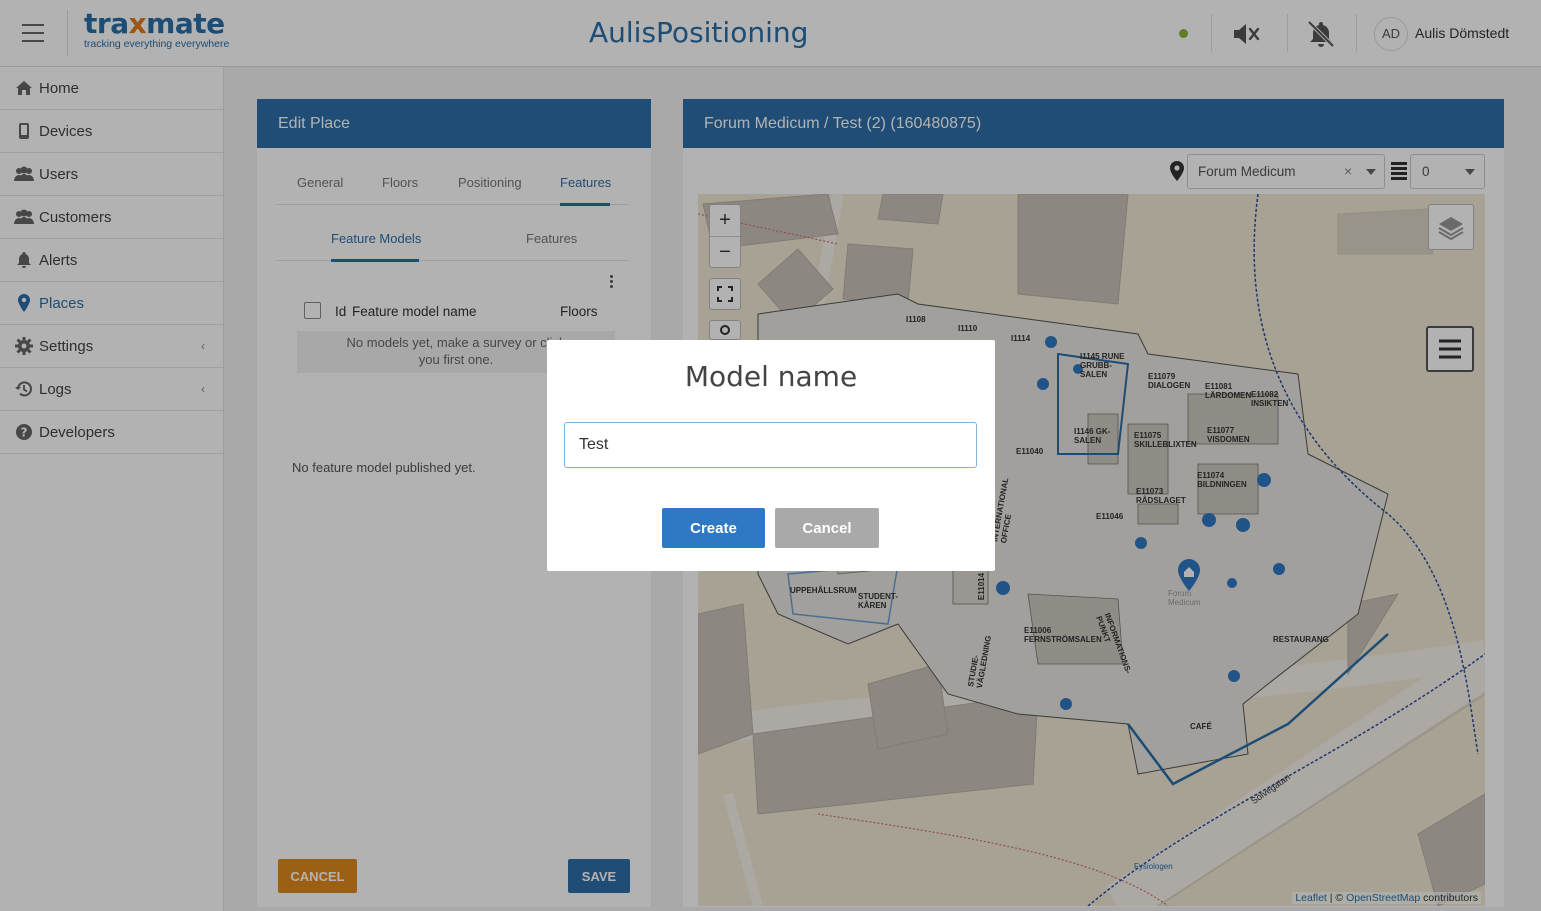  I want to click on model-name-dialog: Model name Create Cancel, so click(771, 455).